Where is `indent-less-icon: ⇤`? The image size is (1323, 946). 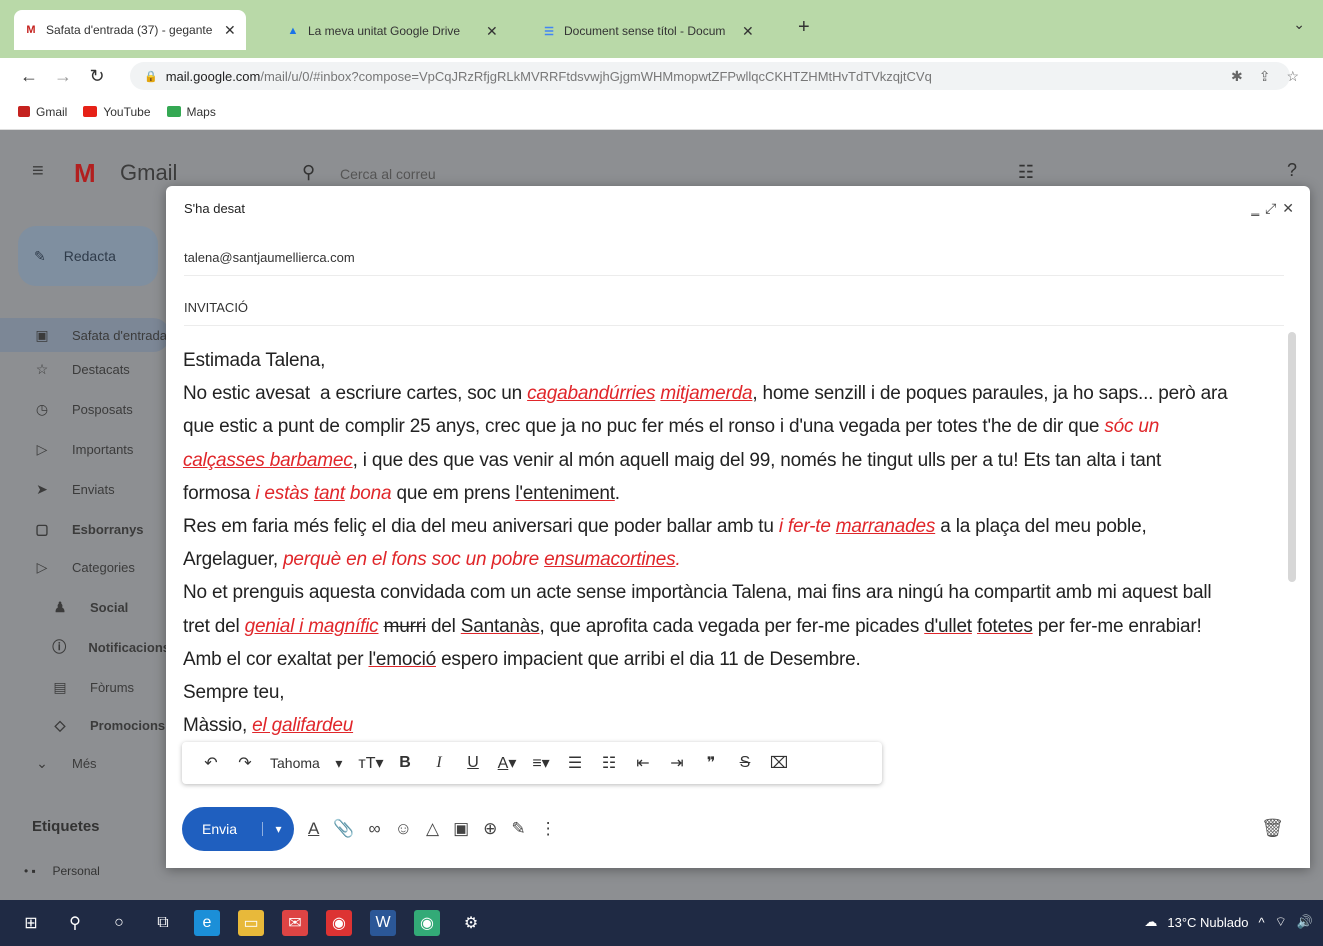
indent-less-icon: ⇤ is located at coordinates (643, 763).